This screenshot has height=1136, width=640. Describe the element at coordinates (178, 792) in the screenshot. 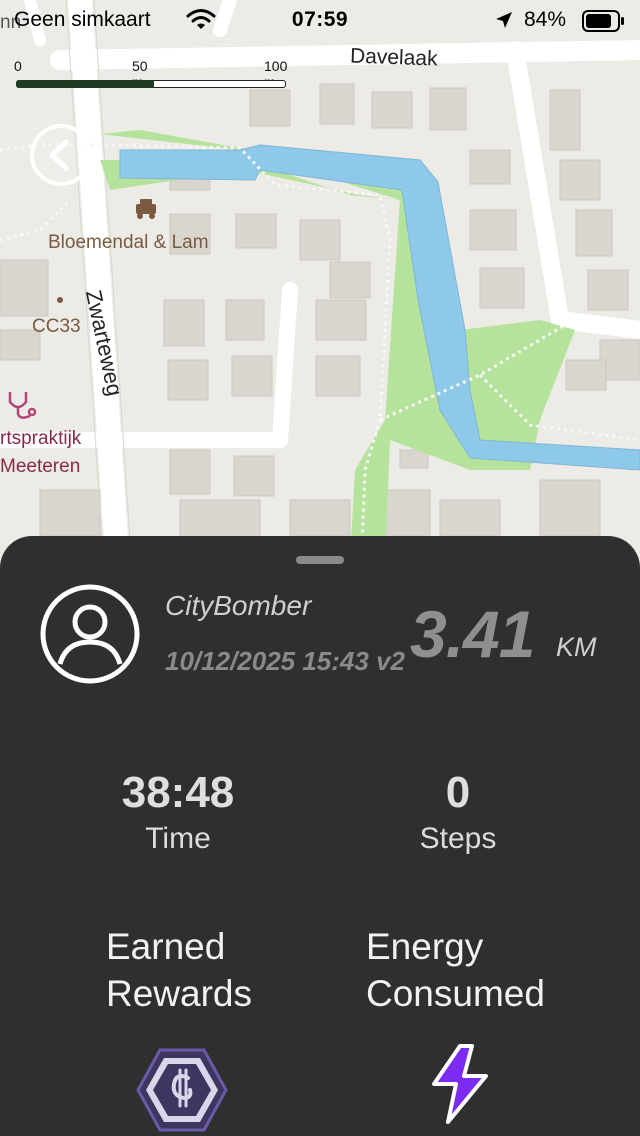

I see `time-value: 38:48` at that location.